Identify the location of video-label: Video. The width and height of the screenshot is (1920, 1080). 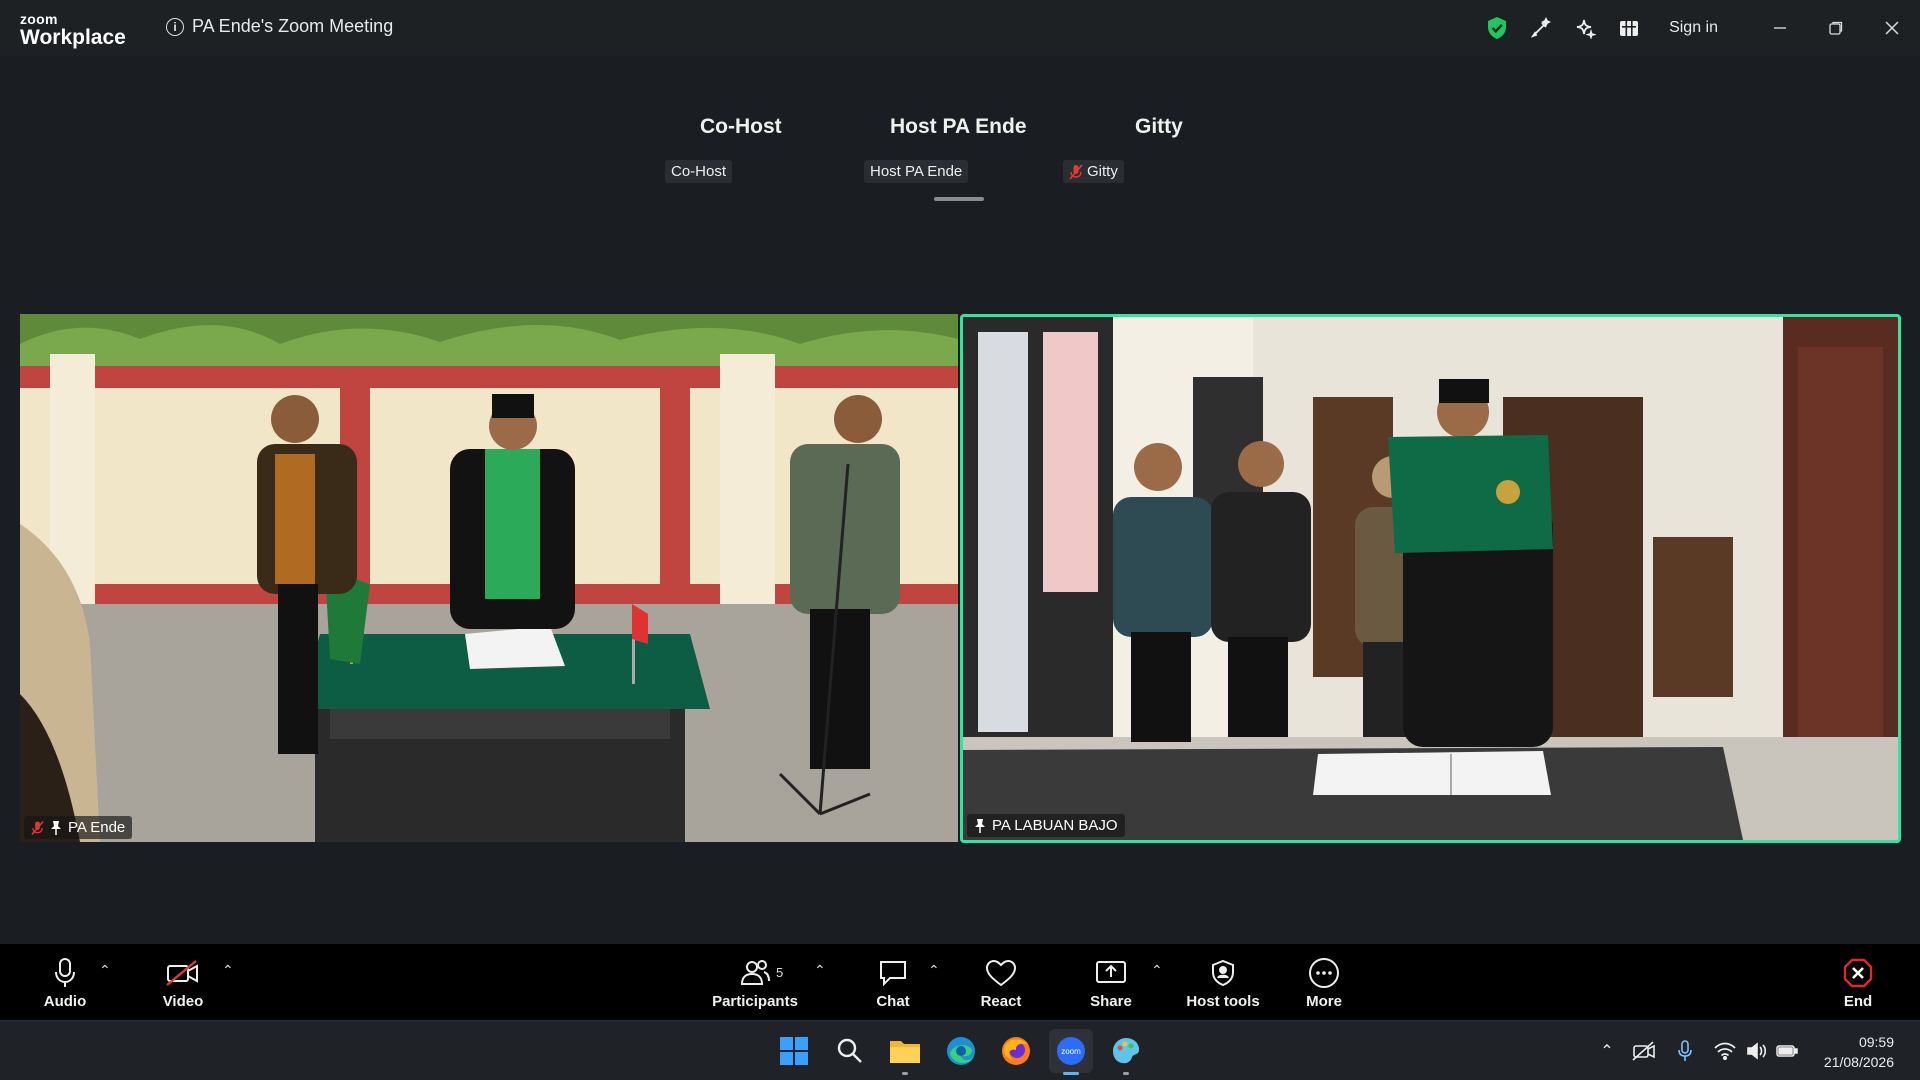
(183, 1001).